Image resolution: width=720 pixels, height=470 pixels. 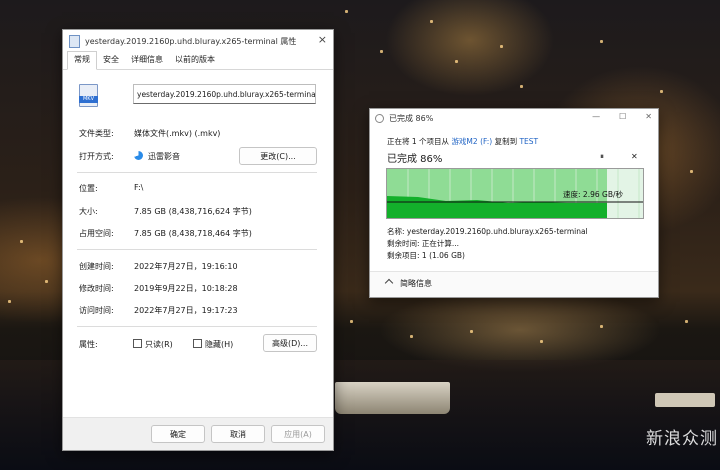 I want to click on open-with-label: 打开方式:, so click(x=96, y=156).